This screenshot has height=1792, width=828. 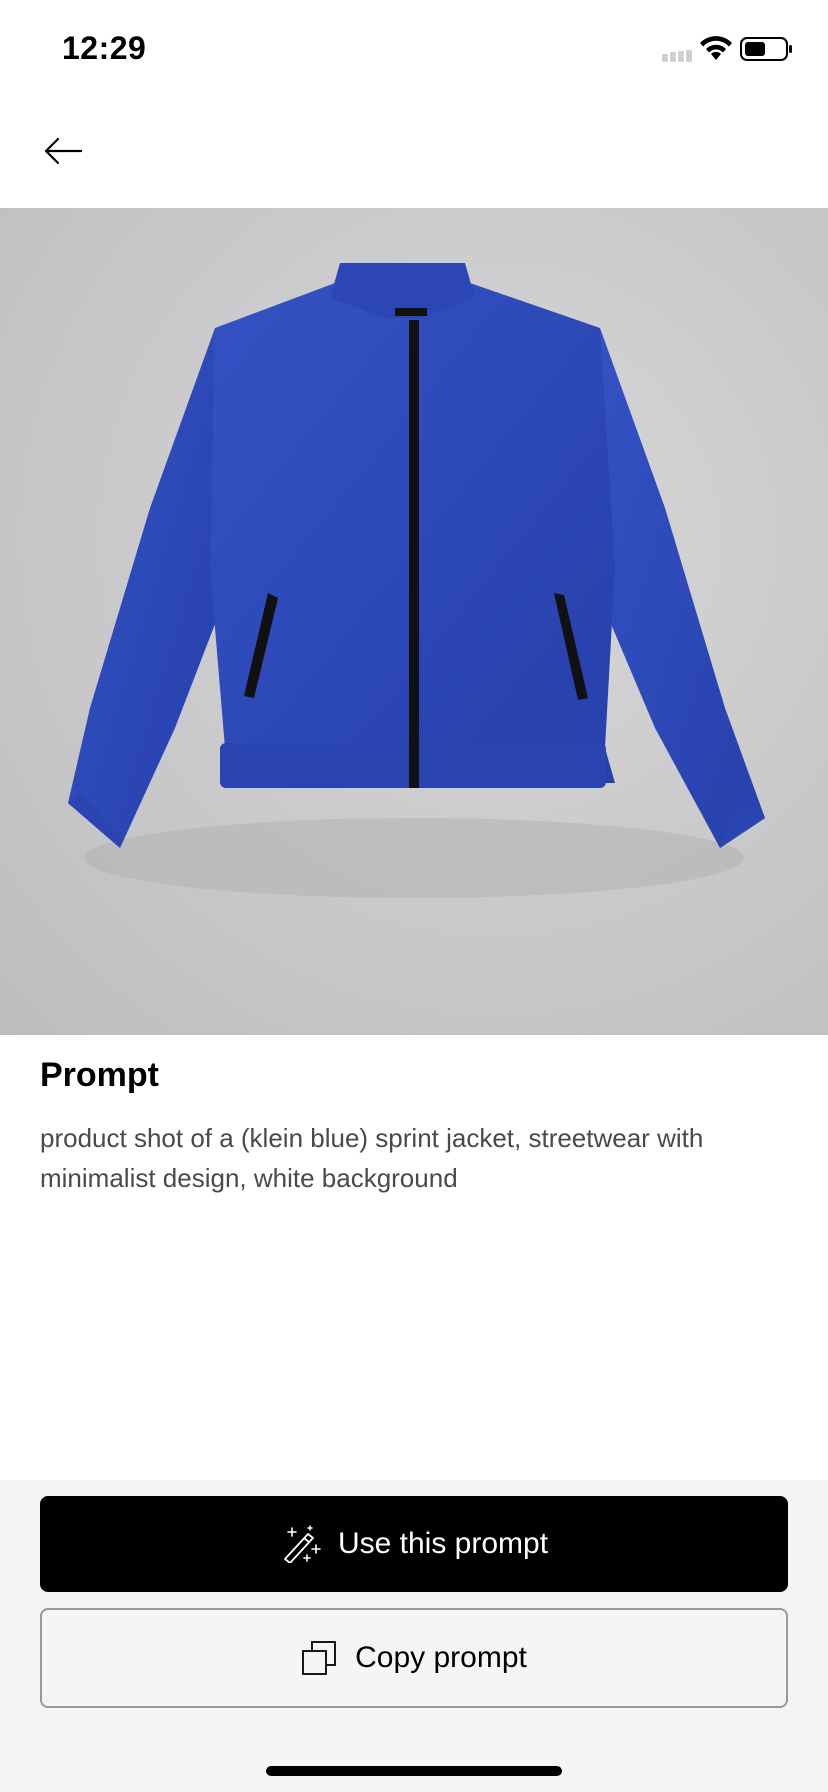 I want to click on back-button, so click(x=63, y=151).